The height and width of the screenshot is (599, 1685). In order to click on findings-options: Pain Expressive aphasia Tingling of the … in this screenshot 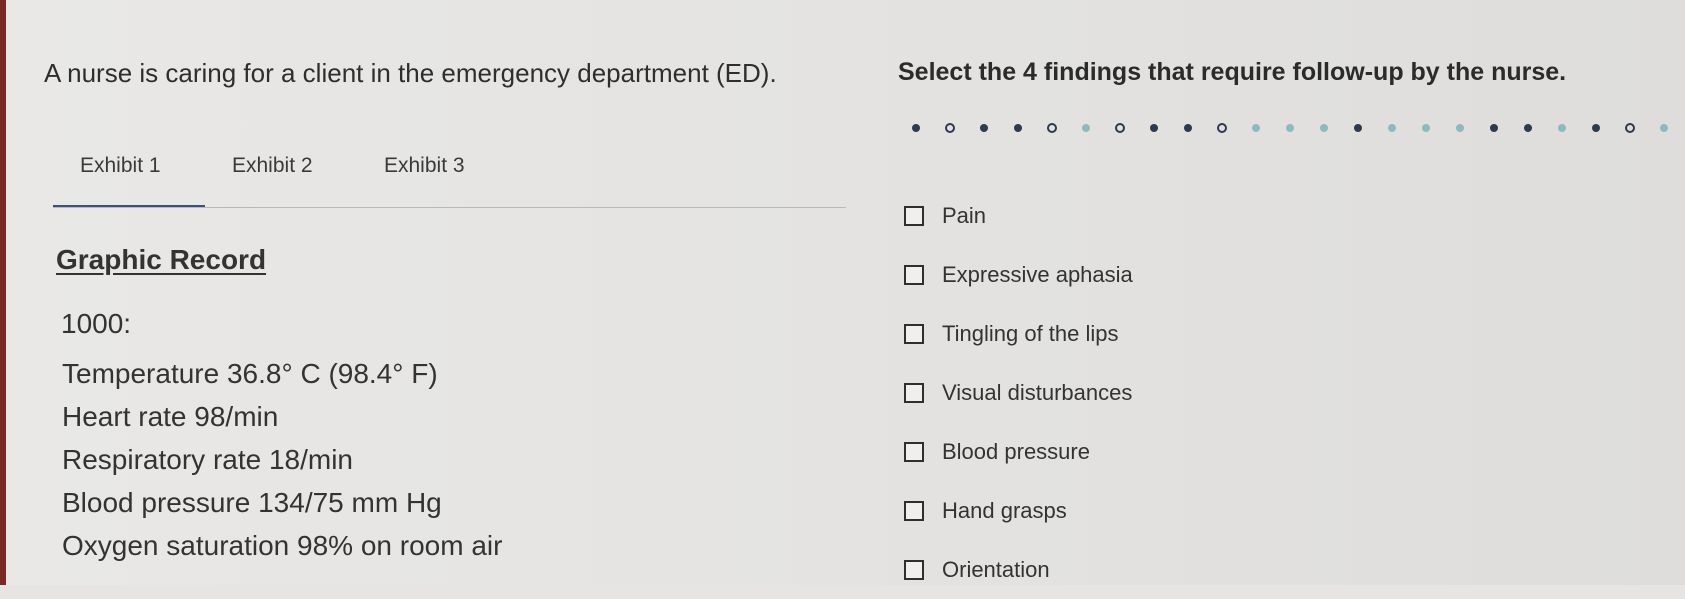, I will do `click(1018, 392)`.